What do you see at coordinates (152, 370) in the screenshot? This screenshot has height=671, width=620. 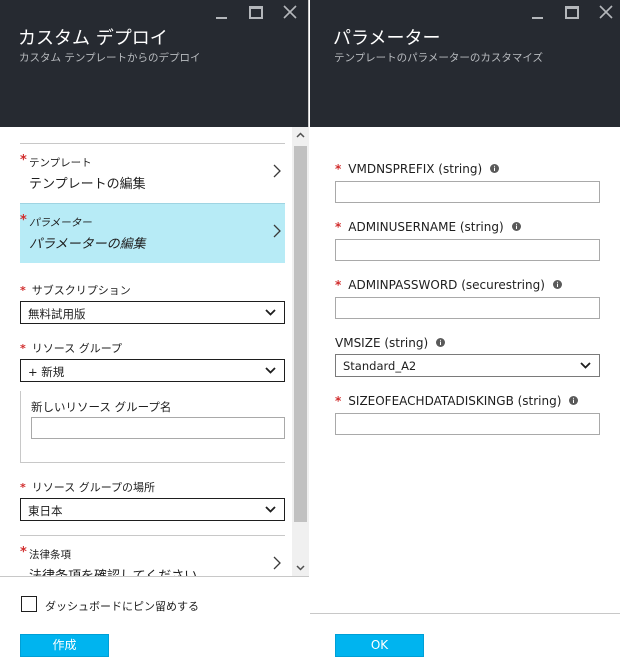 I see `resource-group-select: + 新規` at bounding box center [152, 370].